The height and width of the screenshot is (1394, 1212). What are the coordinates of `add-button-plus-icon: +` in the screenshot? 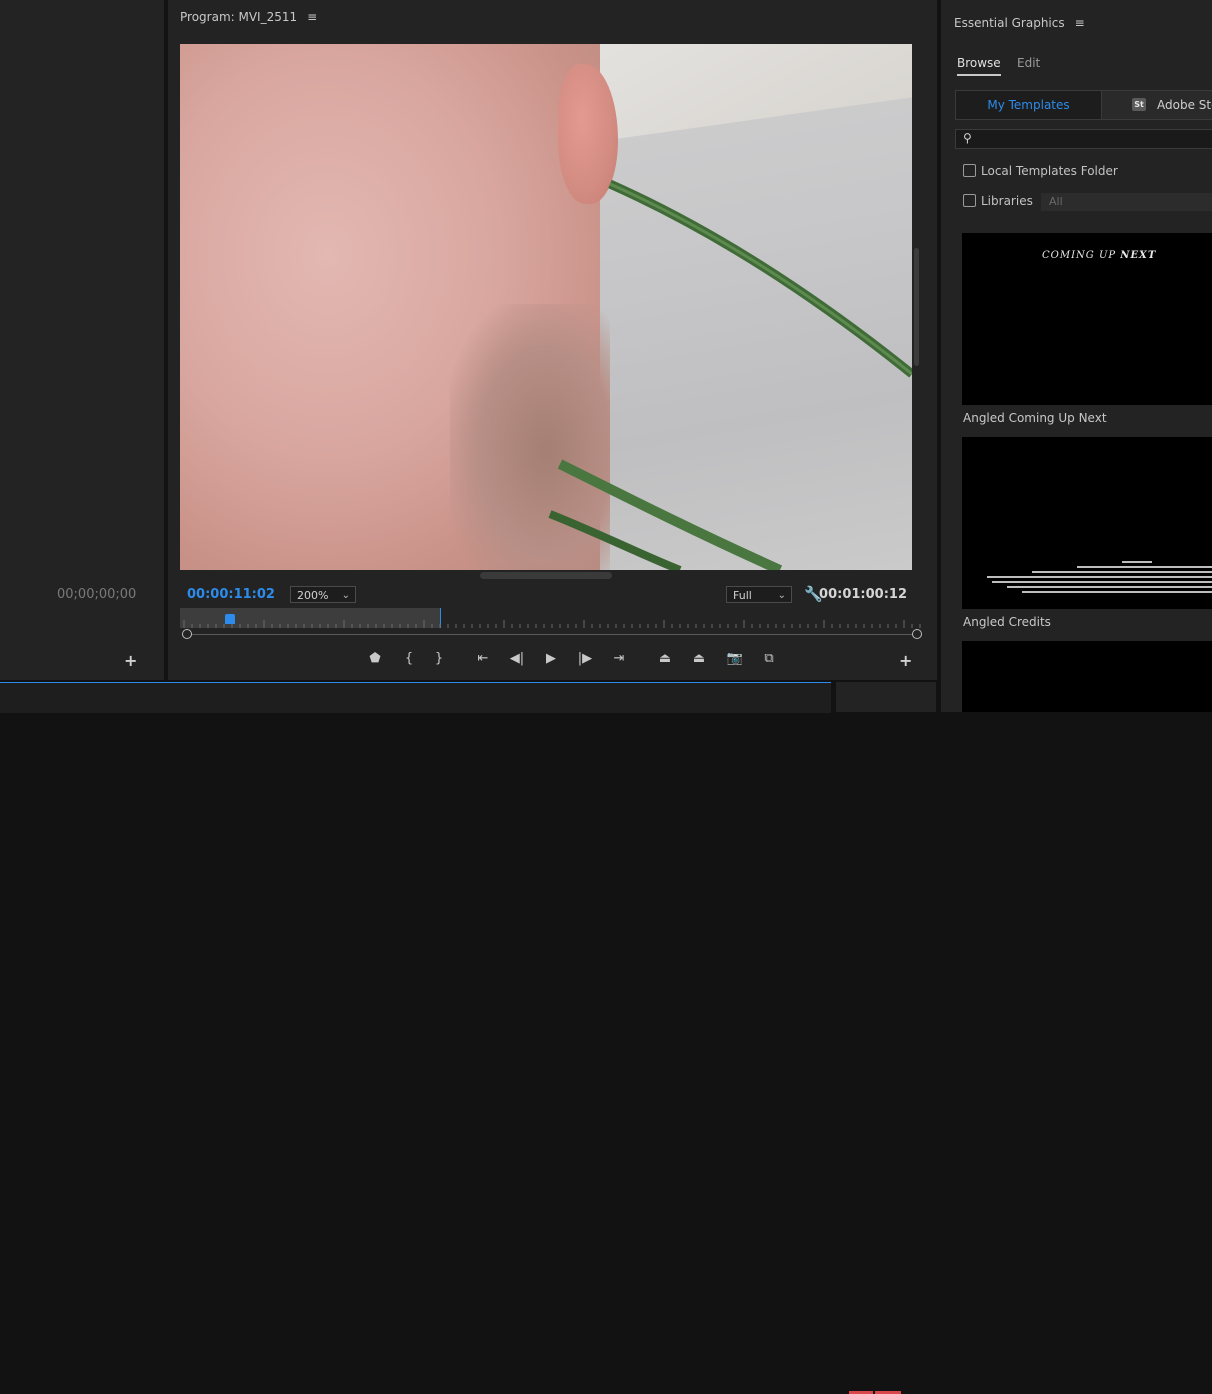 It's located at (130, 660).